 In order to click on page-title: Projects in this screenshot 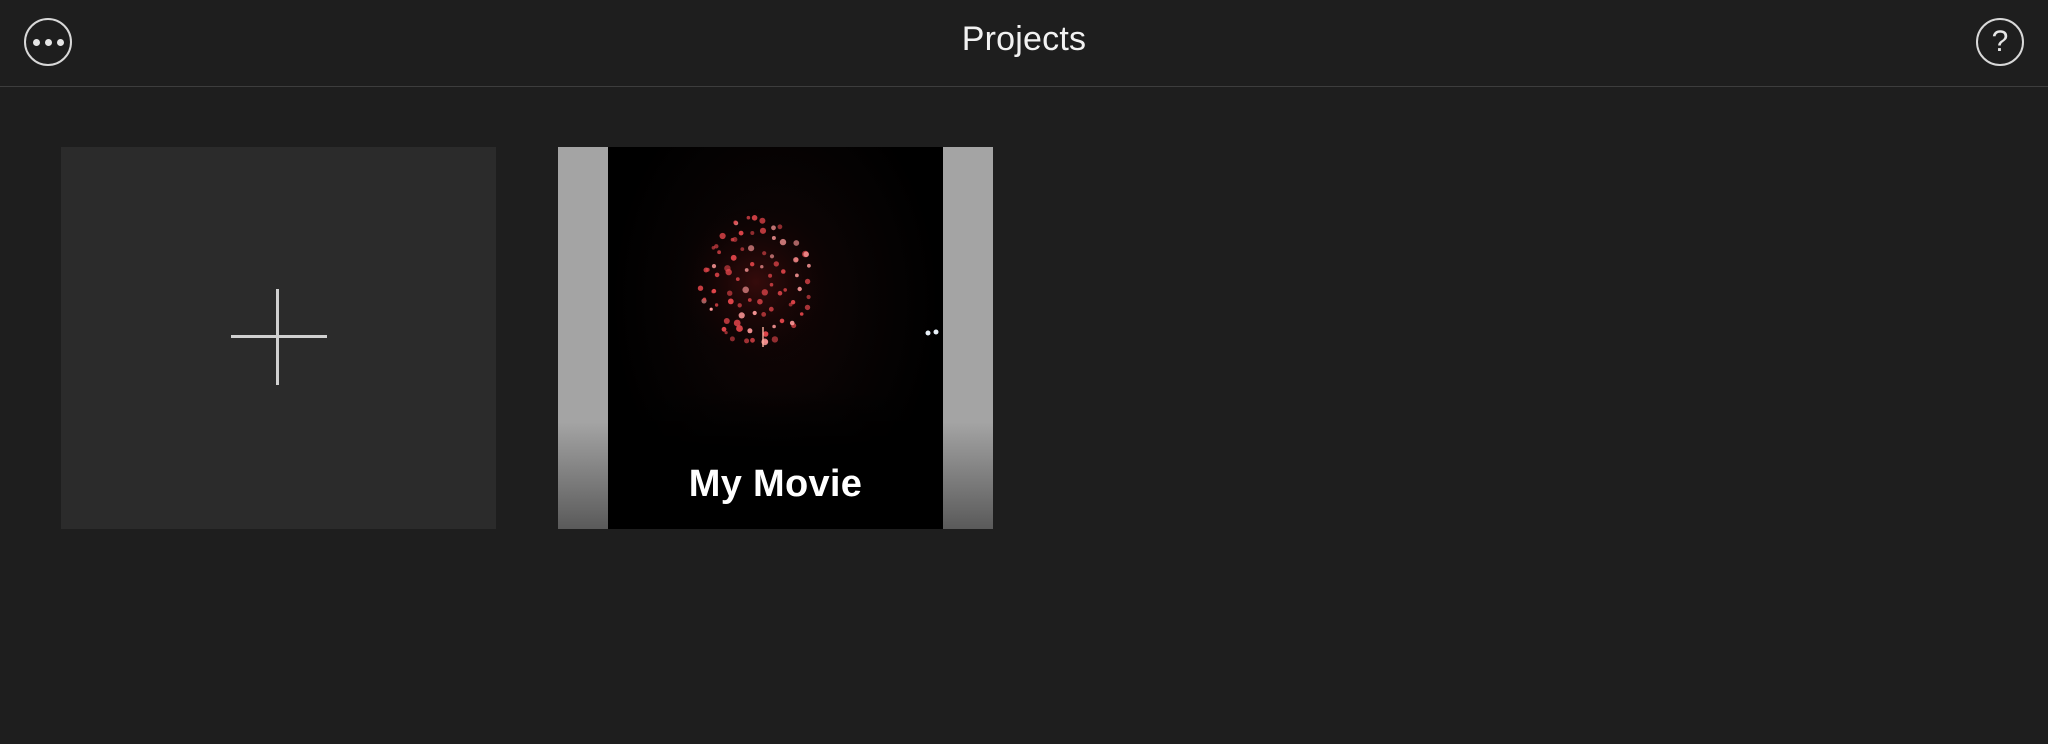, I will do `click(1024, 39)`.